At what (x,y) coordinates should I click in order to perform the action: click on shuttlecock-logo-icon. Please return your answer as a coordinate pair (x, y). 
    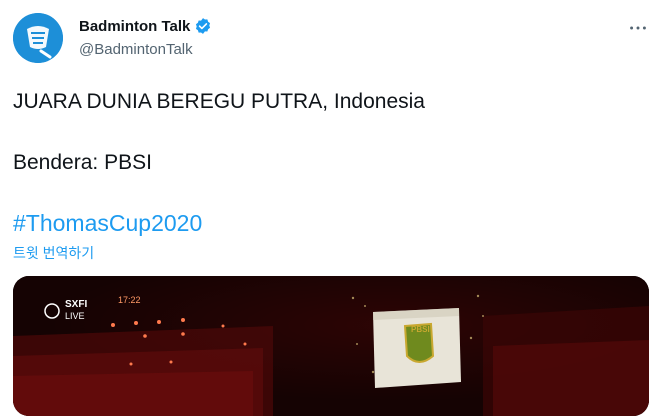
    Looking at the image, I should click on (38, 38).